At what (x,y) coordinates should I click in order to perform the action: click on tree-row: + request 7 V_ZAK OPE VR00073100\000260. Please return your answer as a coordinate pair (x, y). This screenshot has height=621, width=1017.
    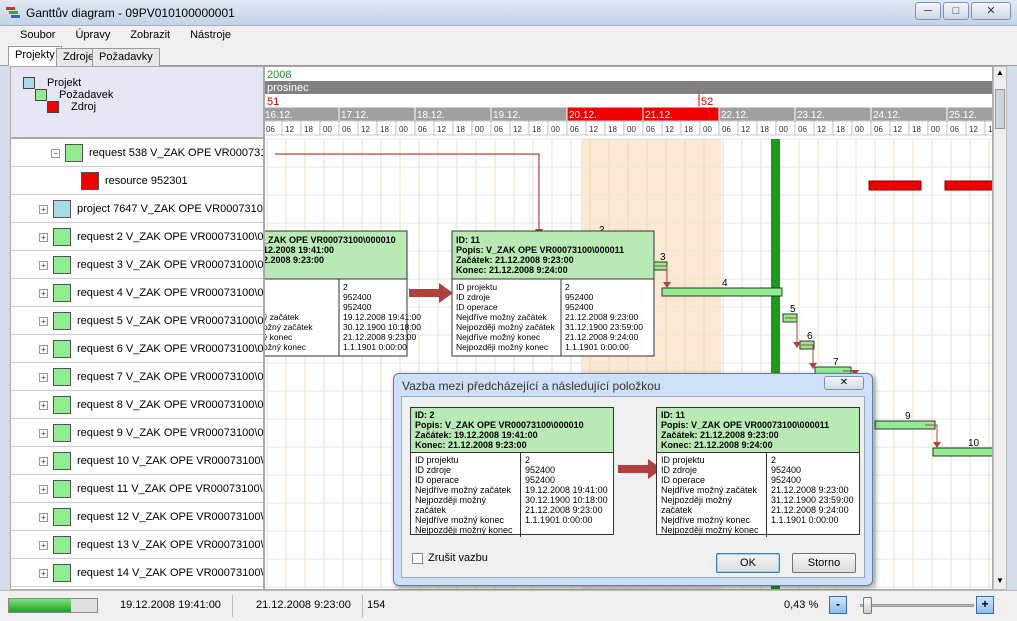
    Looking at the image, I should click on (137, 377).